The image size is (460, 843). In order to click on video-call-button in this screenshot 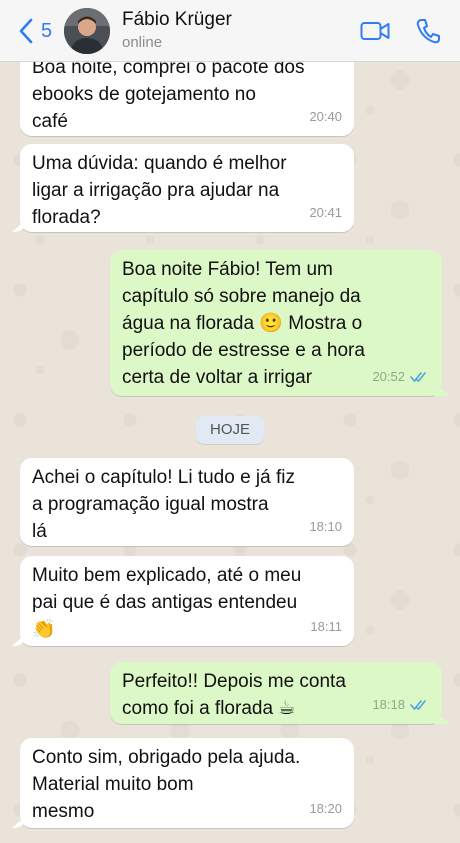, I will do `click(375, 31)`.